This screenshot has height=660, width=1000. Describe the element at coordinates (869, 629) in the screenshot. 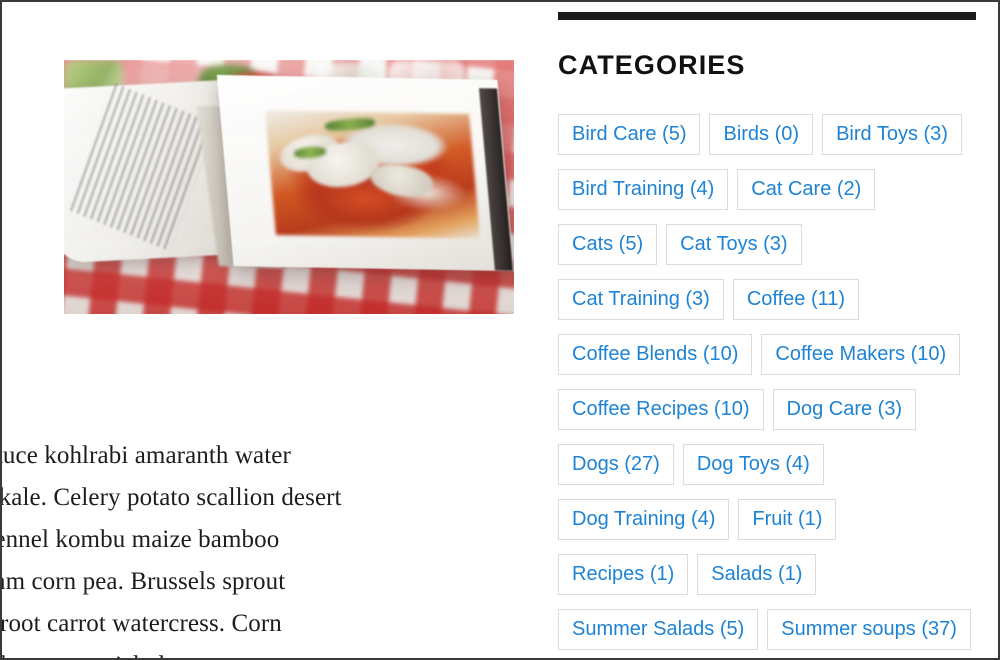

I see `category-tag-summer-soups: Summer soups (37)` at that location.